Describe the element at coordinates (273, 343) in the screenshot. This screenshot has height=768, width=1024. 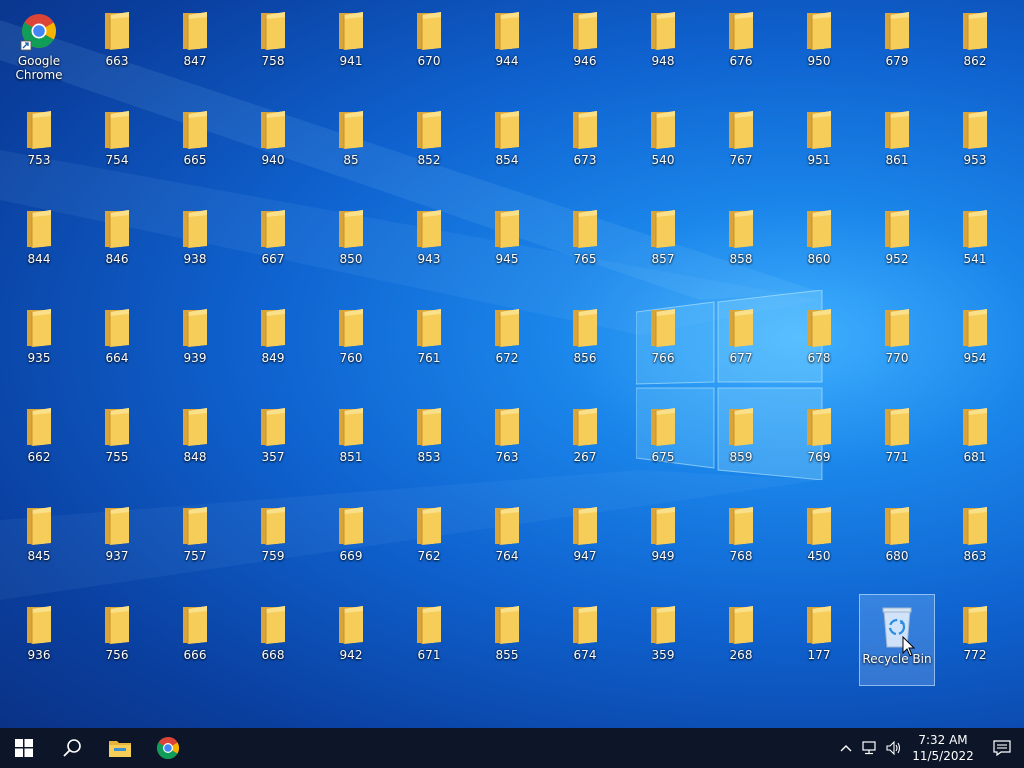
I see `desktop-folder: 849` at that location.